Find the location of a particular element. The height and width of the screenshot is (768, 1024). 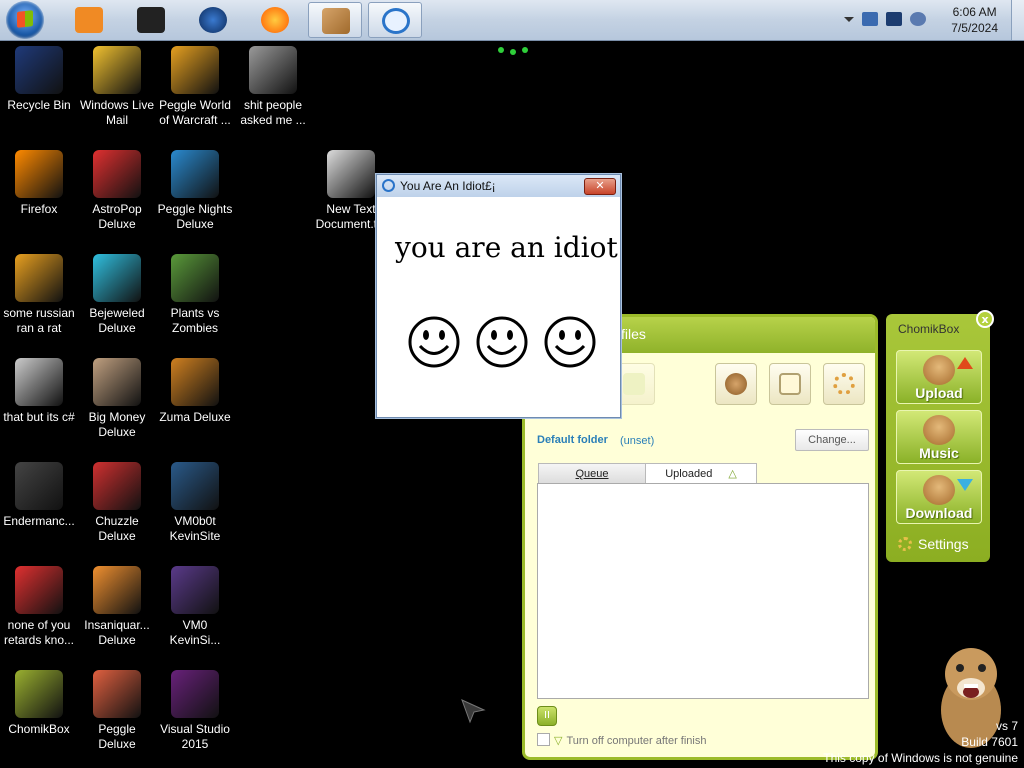

plants-vs-zombies-icon is located at coordinates (195, 278).